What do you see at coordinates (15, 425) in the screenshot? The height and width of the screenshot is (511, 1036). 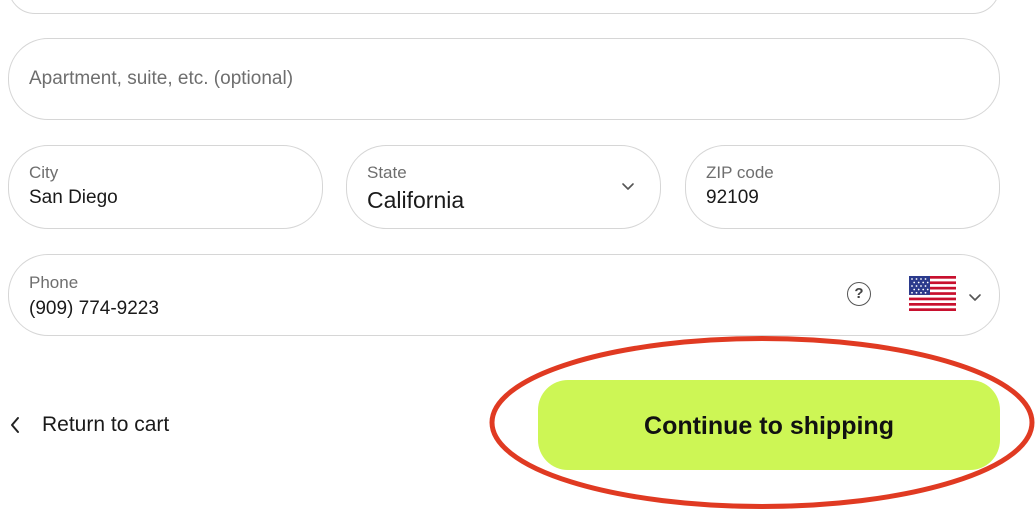 I see `chevron-left-icon` at bounding box center [15, 425].